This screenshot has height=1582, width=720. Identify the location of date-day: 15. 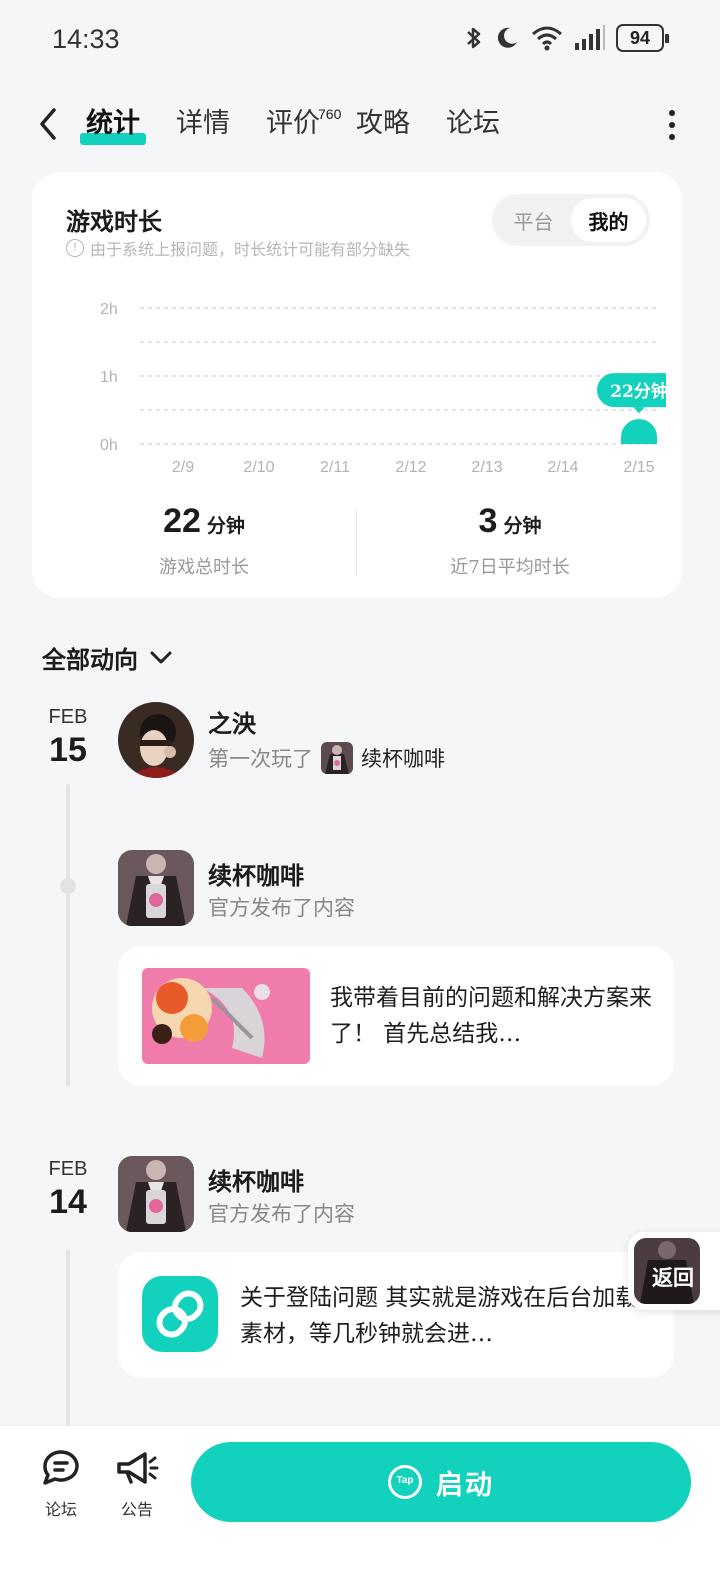
(68, 750).